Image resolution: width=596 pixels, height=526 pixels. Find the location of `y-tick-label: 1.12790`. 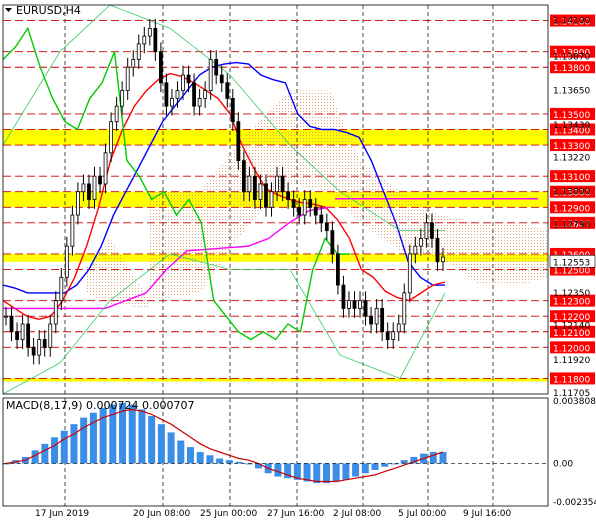

y-tick-label: 1.12790 is located at coordinates (571, 225).